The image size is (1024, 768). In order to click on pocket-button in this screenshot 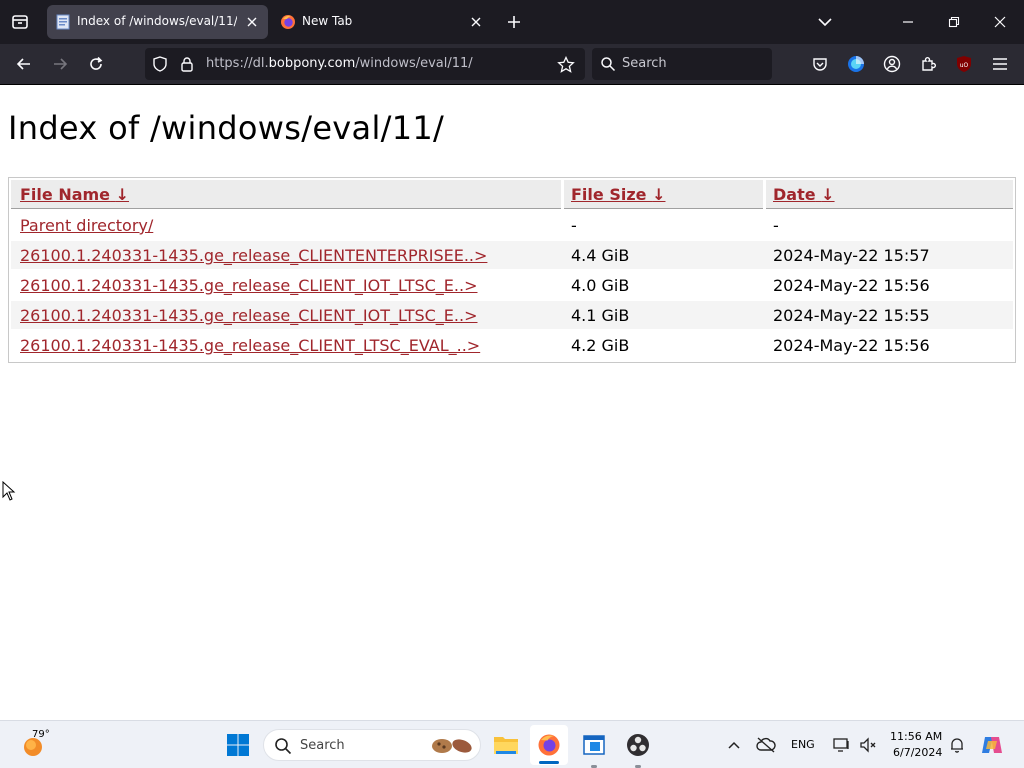, I will do `click(820, 64)`.